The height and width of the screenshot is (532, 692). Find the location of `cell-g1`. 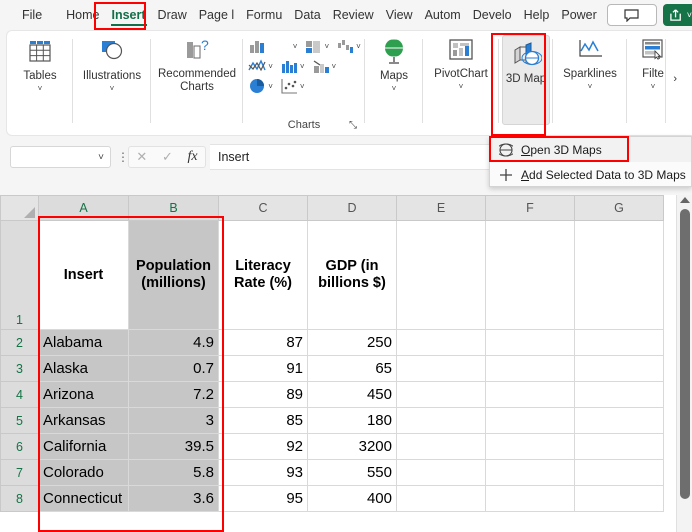

cell-g1 is located at coordinates (619, 275).